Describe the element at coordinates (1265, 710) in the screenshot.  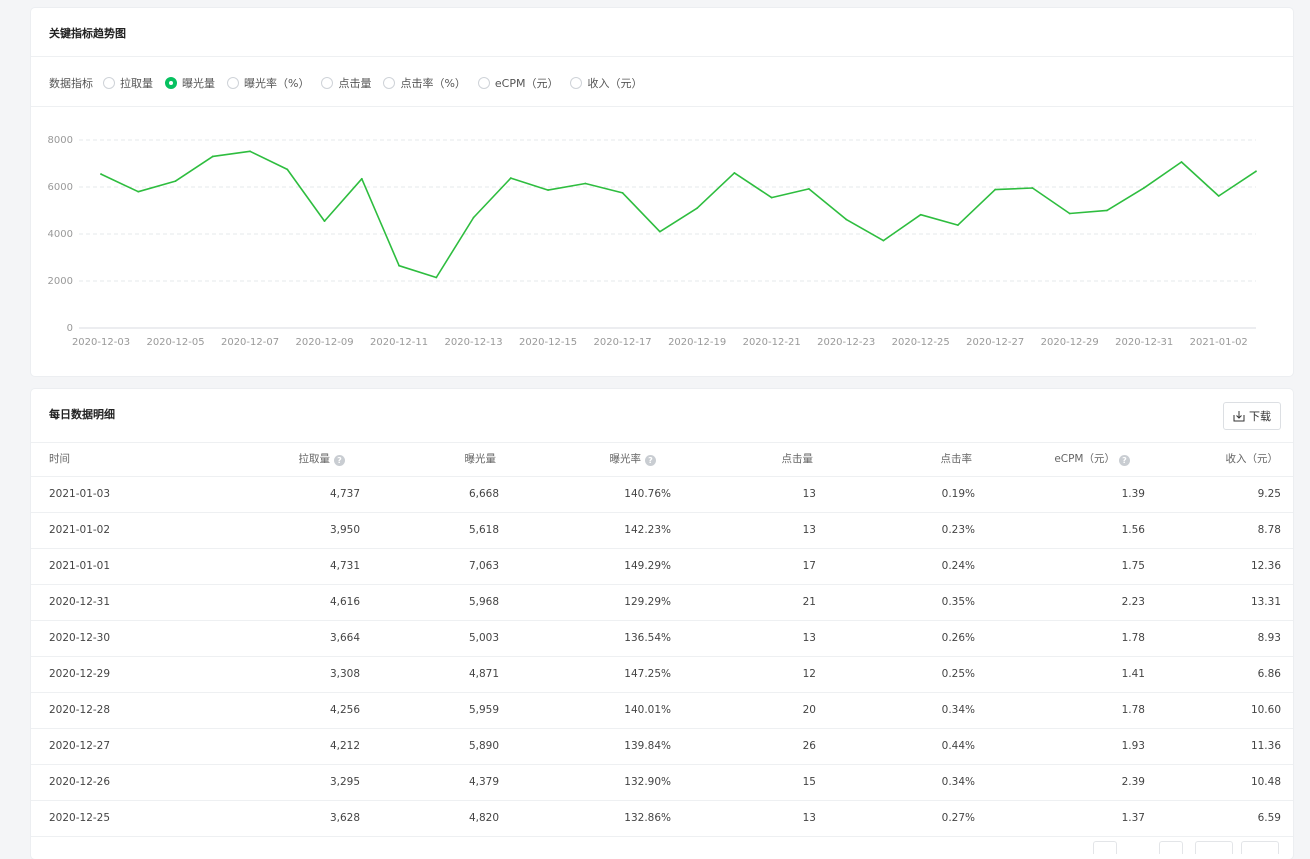
I see `cell-revenue: 10.60` at that location.